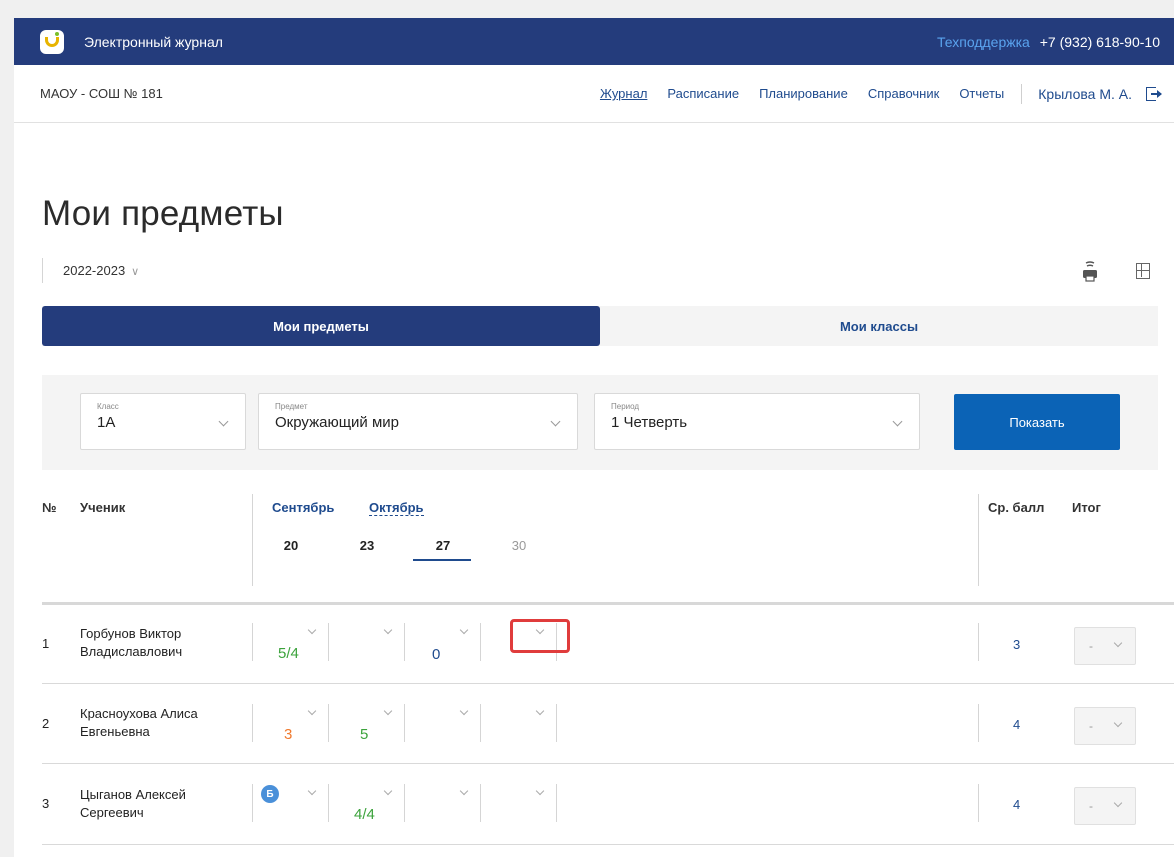  Describe the element at coordinates (608, 603) in the screenshot. I see `header-separator` at that location.